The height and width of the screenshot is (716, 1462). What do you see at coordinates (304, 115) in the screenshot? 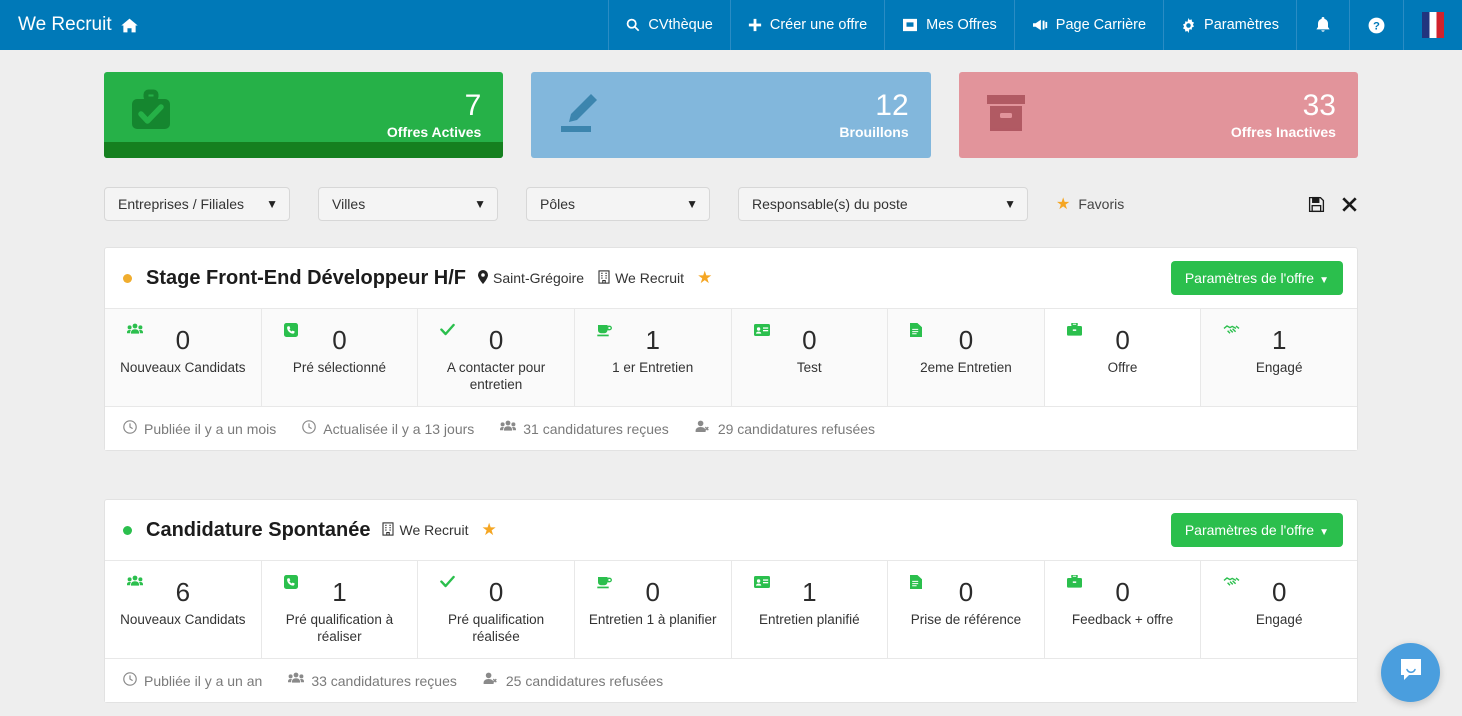
I see `stat-card-offres-actives: 7 Offres Actives` at bounding box center [304, 115].